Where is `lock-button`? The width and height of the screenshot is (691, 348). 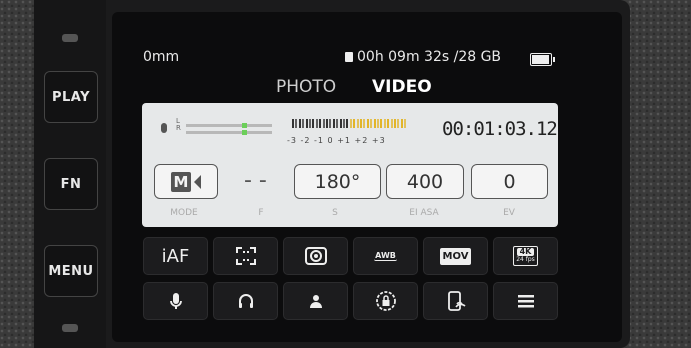
lock-button is located at coordinates (385, 301).